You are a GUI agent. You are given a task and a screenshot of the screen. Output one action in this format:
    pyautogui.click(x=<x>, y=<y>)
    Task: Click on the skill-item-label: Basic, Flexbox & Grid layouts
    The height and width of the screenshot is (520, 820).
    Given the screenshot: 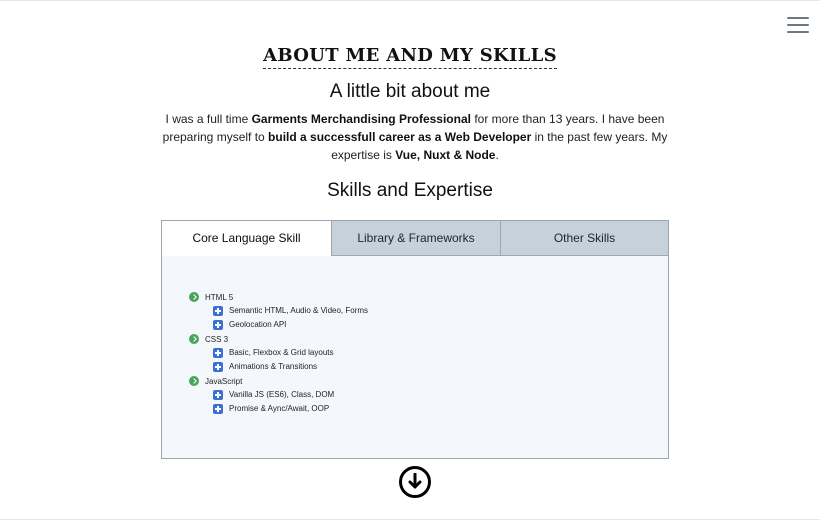 What is the action you would take?
    pyautogui.click(x=281, y=352)
    